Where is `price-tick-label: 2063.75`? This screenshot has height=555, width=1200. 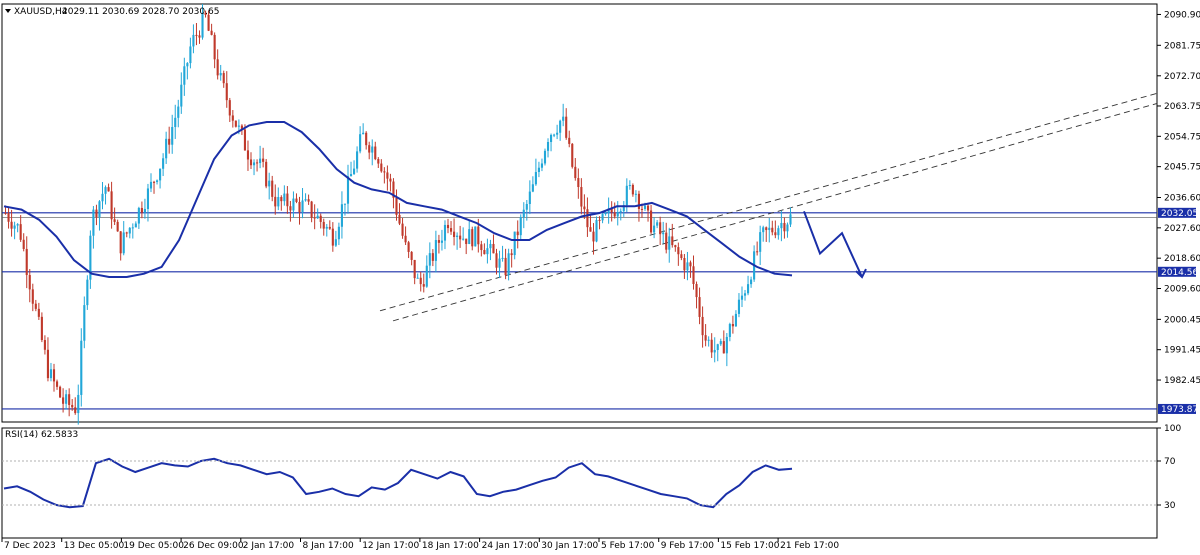
price-tick-label: 2063.75 is located at coordinates (1182, 107).